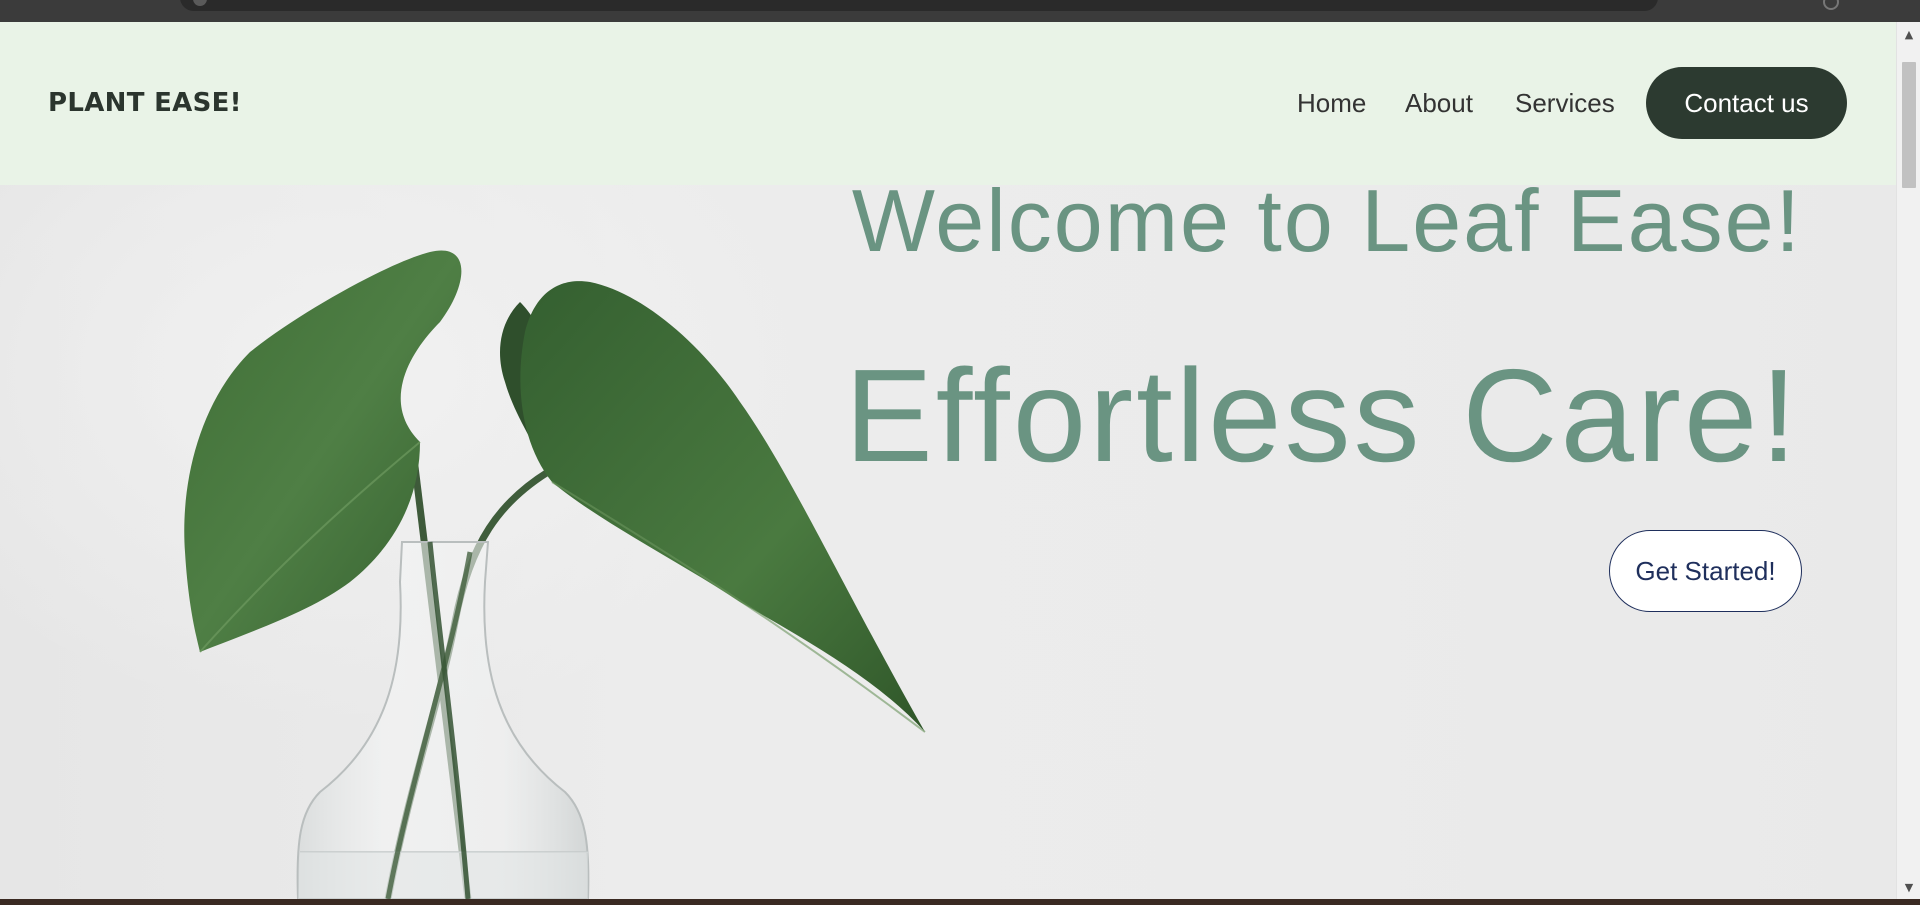 The height and width of the screenshot is (905, 1920). What do you see at coordinates (960, 902) in the screenshot?
I see `bottom-edge-strip` at bounding box center [960, 902].